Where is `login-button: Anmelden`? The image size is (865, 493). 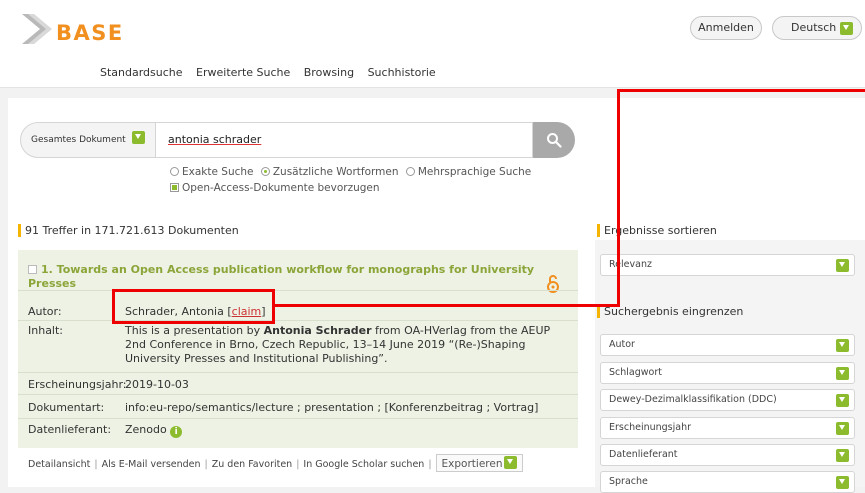
login-button: Anmelden is located at coordinates (726, 28).